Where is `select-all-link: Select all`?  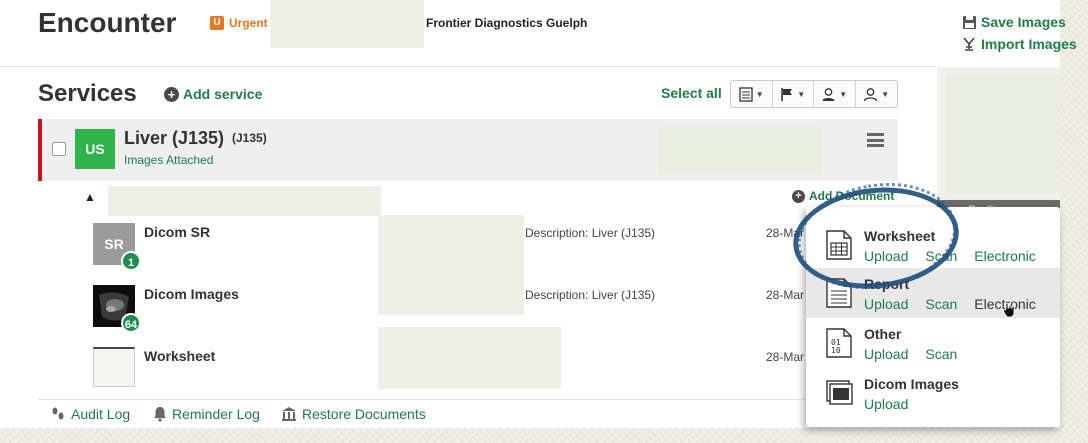 select-all-link: Select all is located at coordinates (691, 93).